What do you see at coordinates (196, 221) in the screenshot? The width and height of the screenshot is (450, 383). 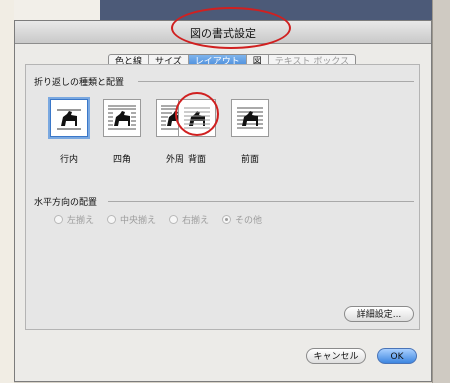 I see `radio-label: 右揃え` at bounding box center [196, 221].